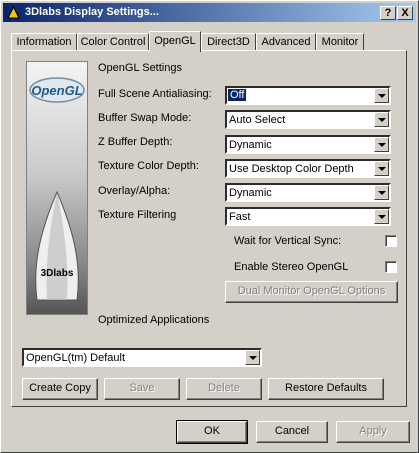 This screenshot has width=419, height=453. What do you see at coordinates (44, 41) in the screenshot?
I see `tab-information: Information` at bounding box center [44, 41].